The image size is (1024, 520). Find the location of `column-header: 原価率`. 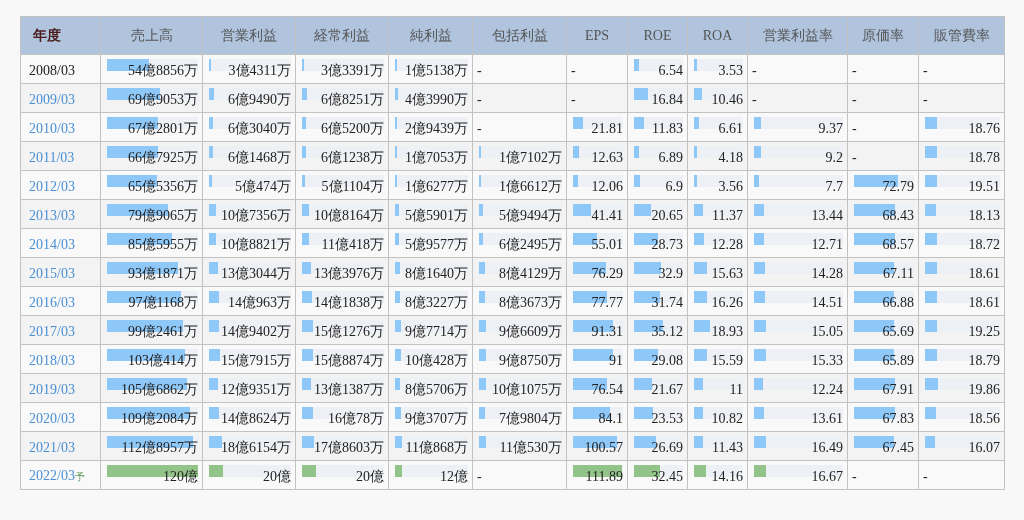

column-header: 原価率 is located at coordinates (883, 35).